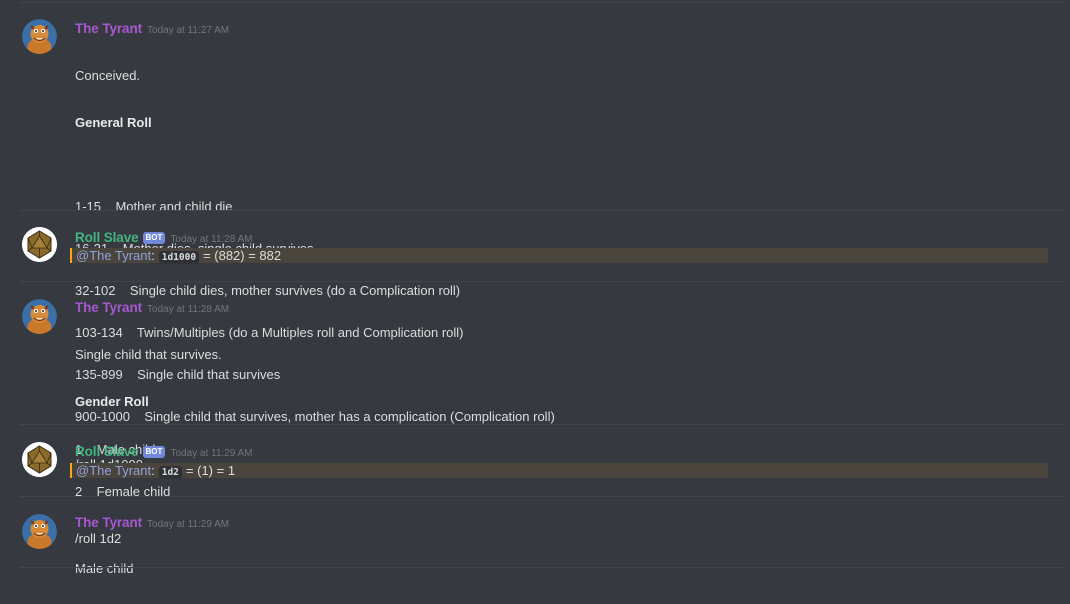  I want to click on roll-result: = (1) = 1, so click(210, 470).